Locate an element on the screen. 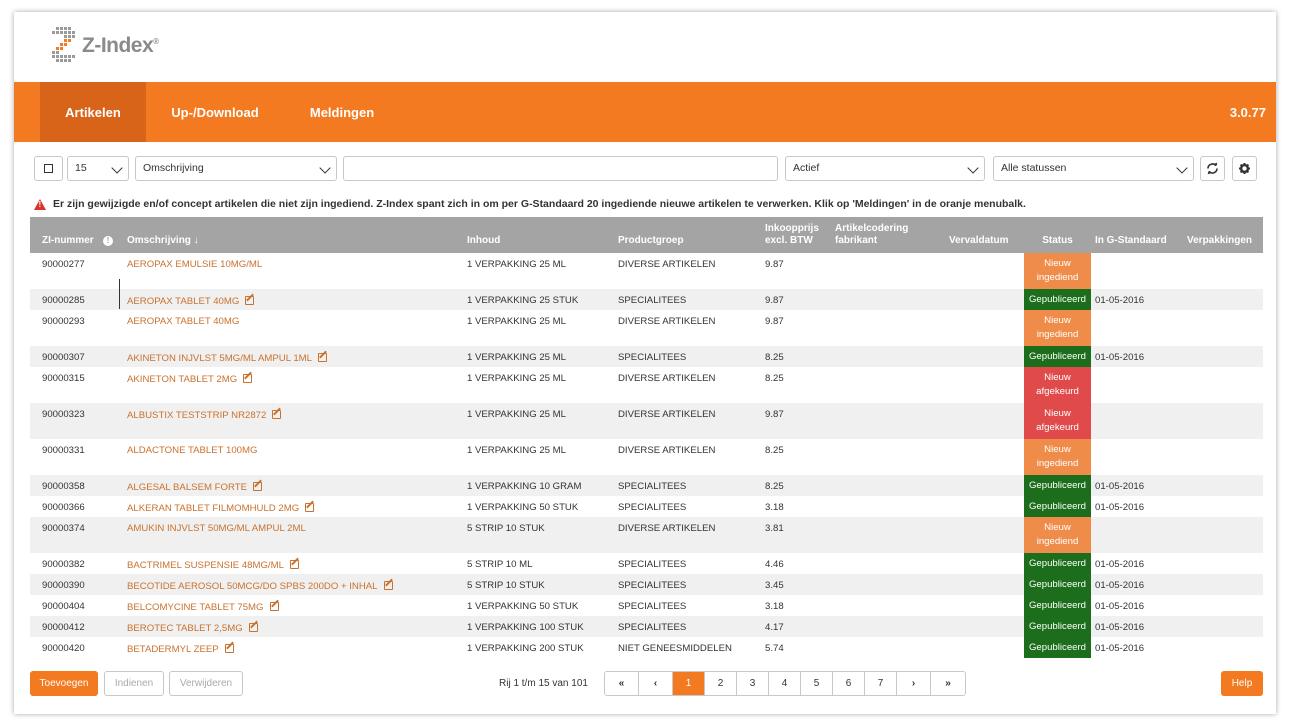 The width and height of the screenshot is (1290, 726). article-link: AKINETON TABLET 2MG is located at coordinates (182, 379).